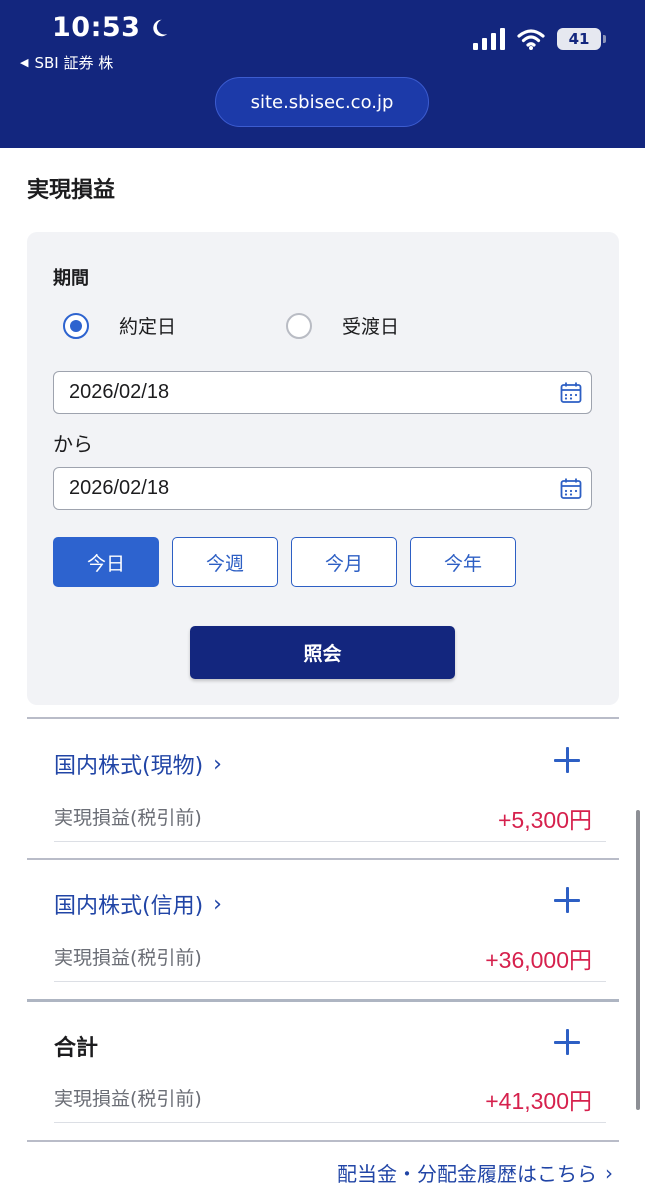 This screenshot has width=645, height=1200. I want to click on radio-trade-date: 約定日, so click(119, 325).